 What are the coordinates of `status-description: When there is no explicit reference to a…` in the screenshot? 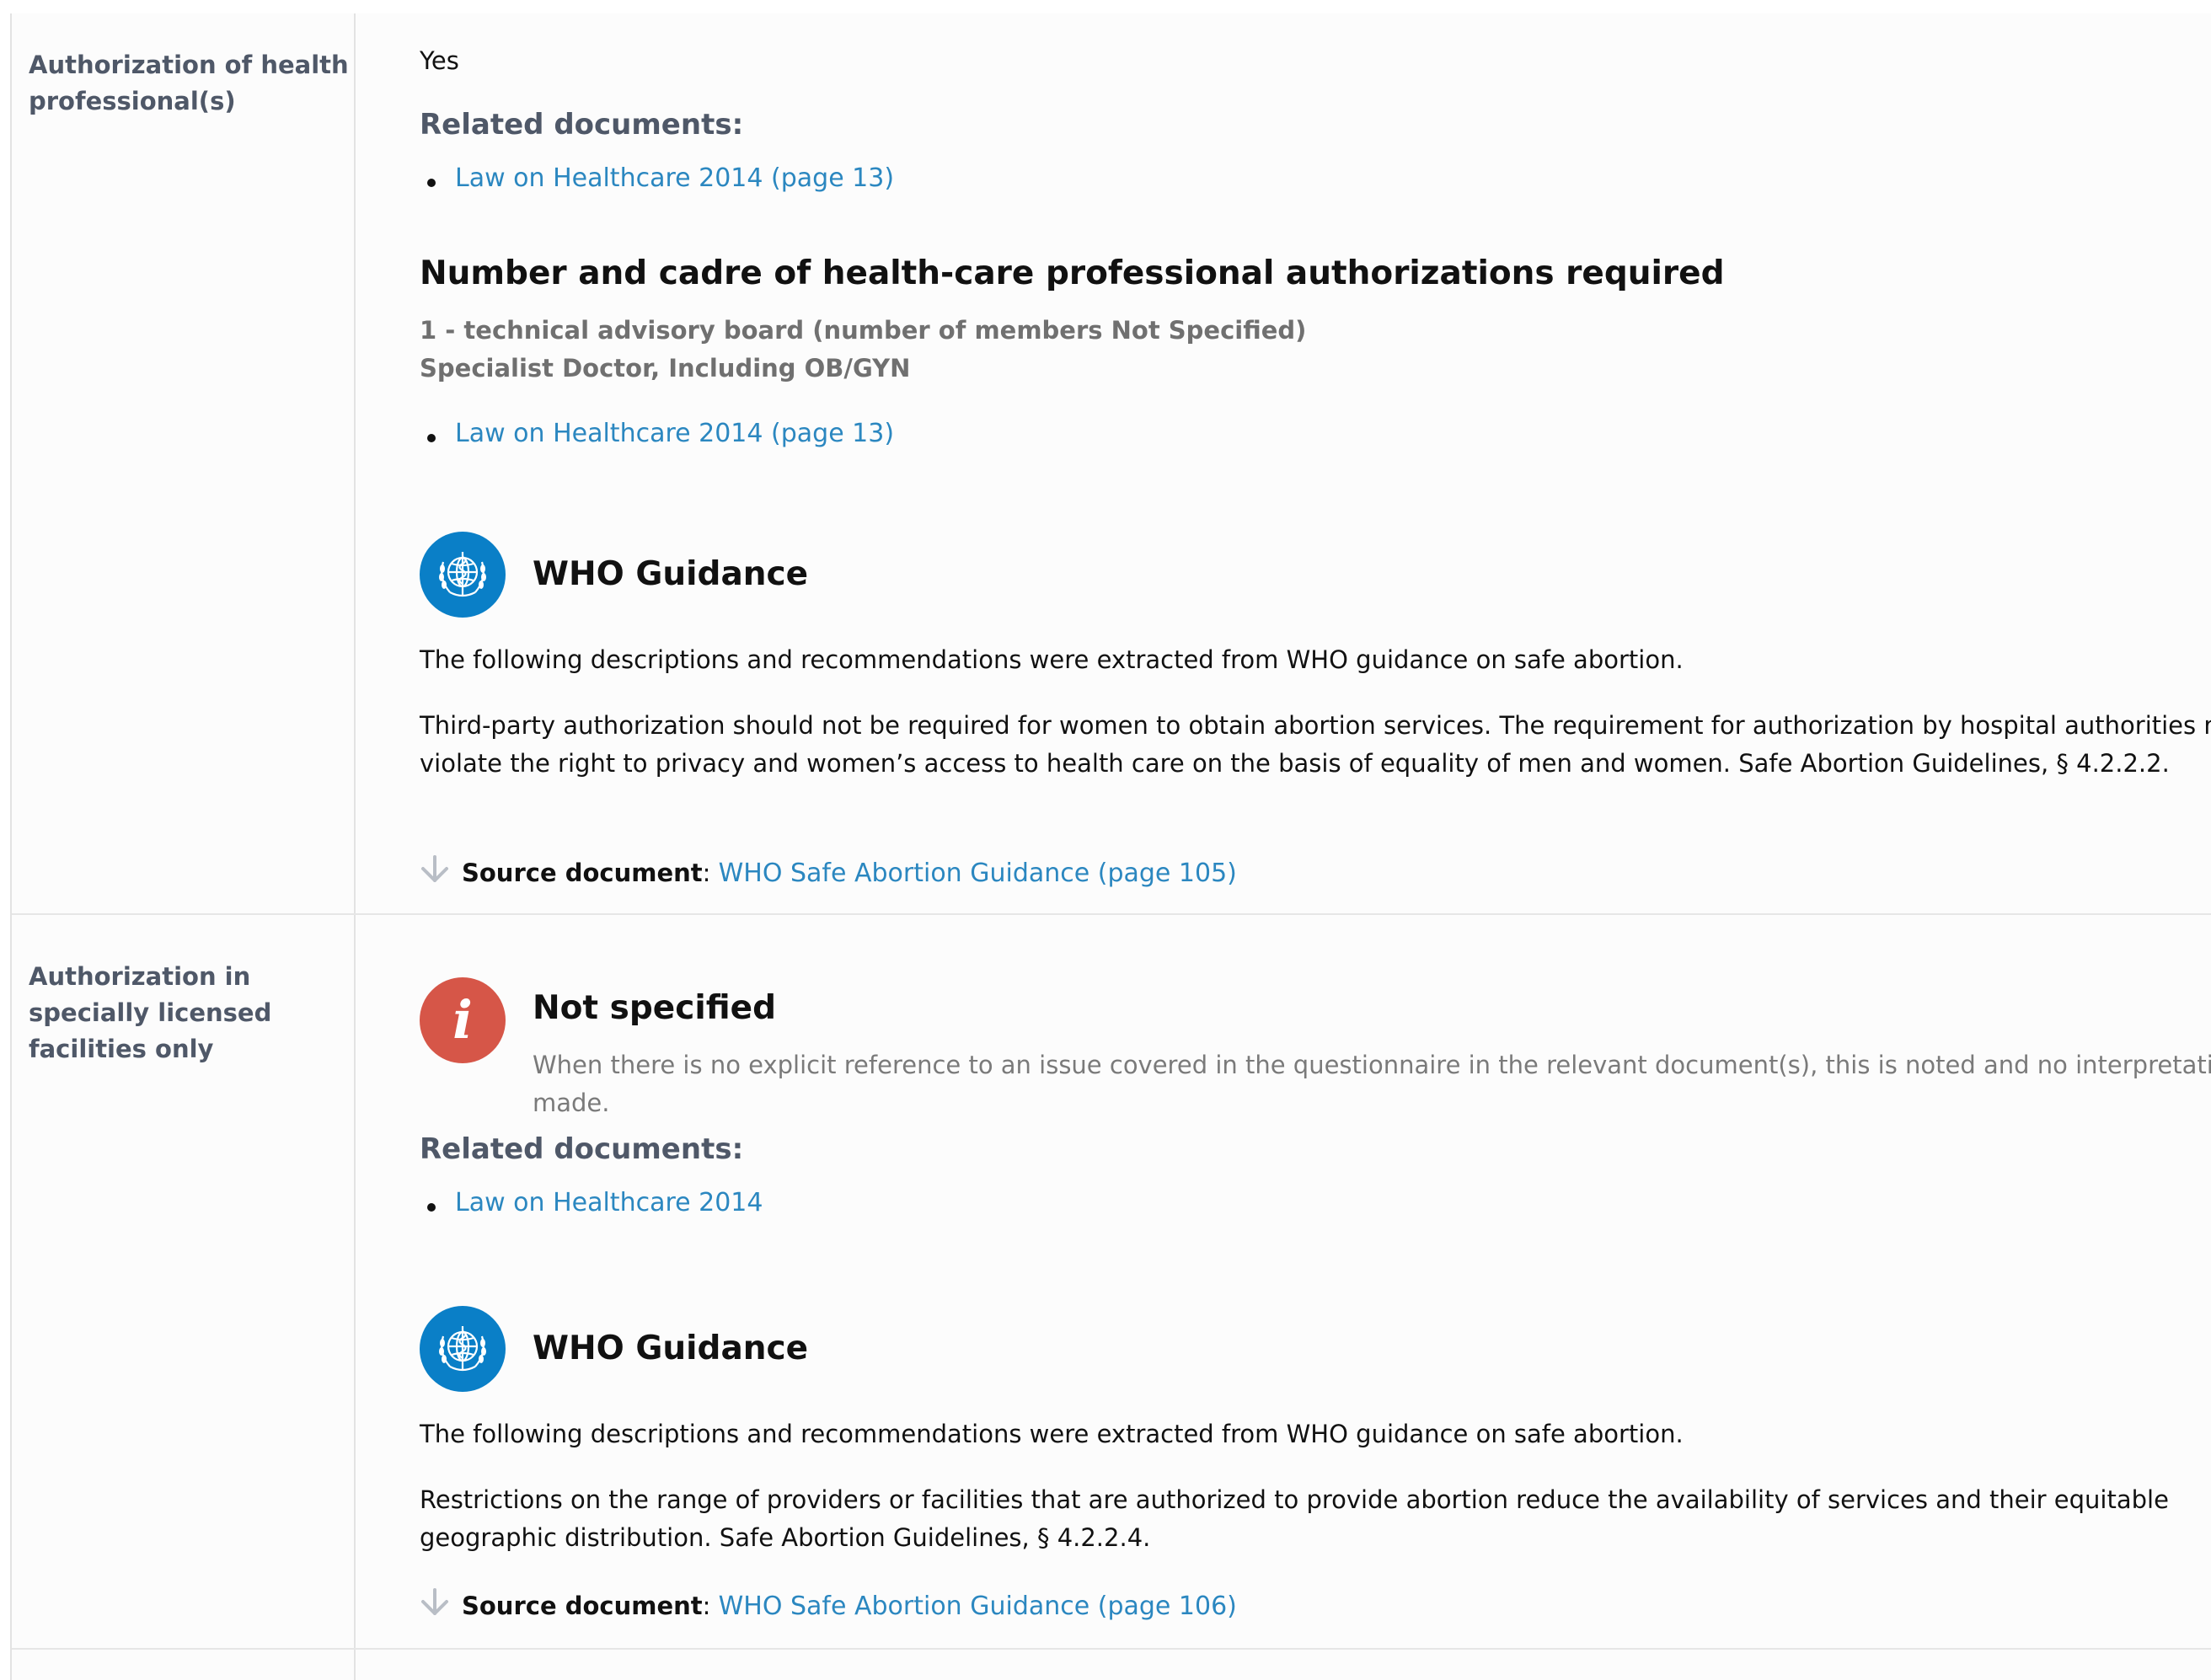 It's located at (1372, 1084).